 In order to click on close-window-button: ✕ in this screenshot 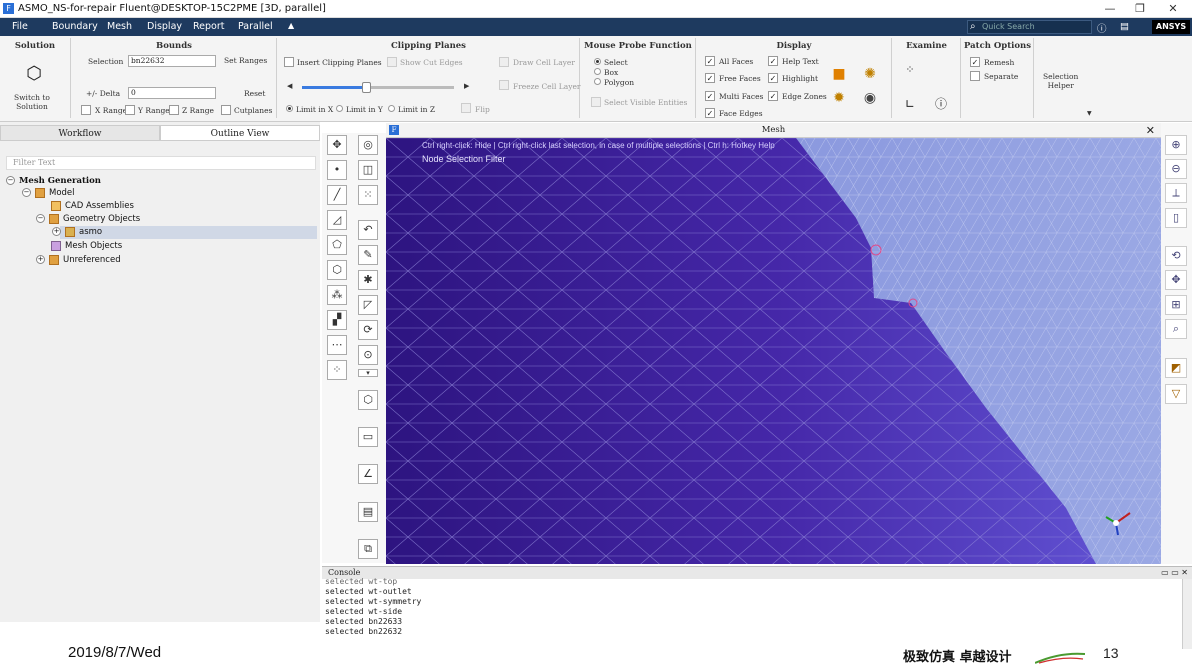, I will do `click(1173, 9)`.